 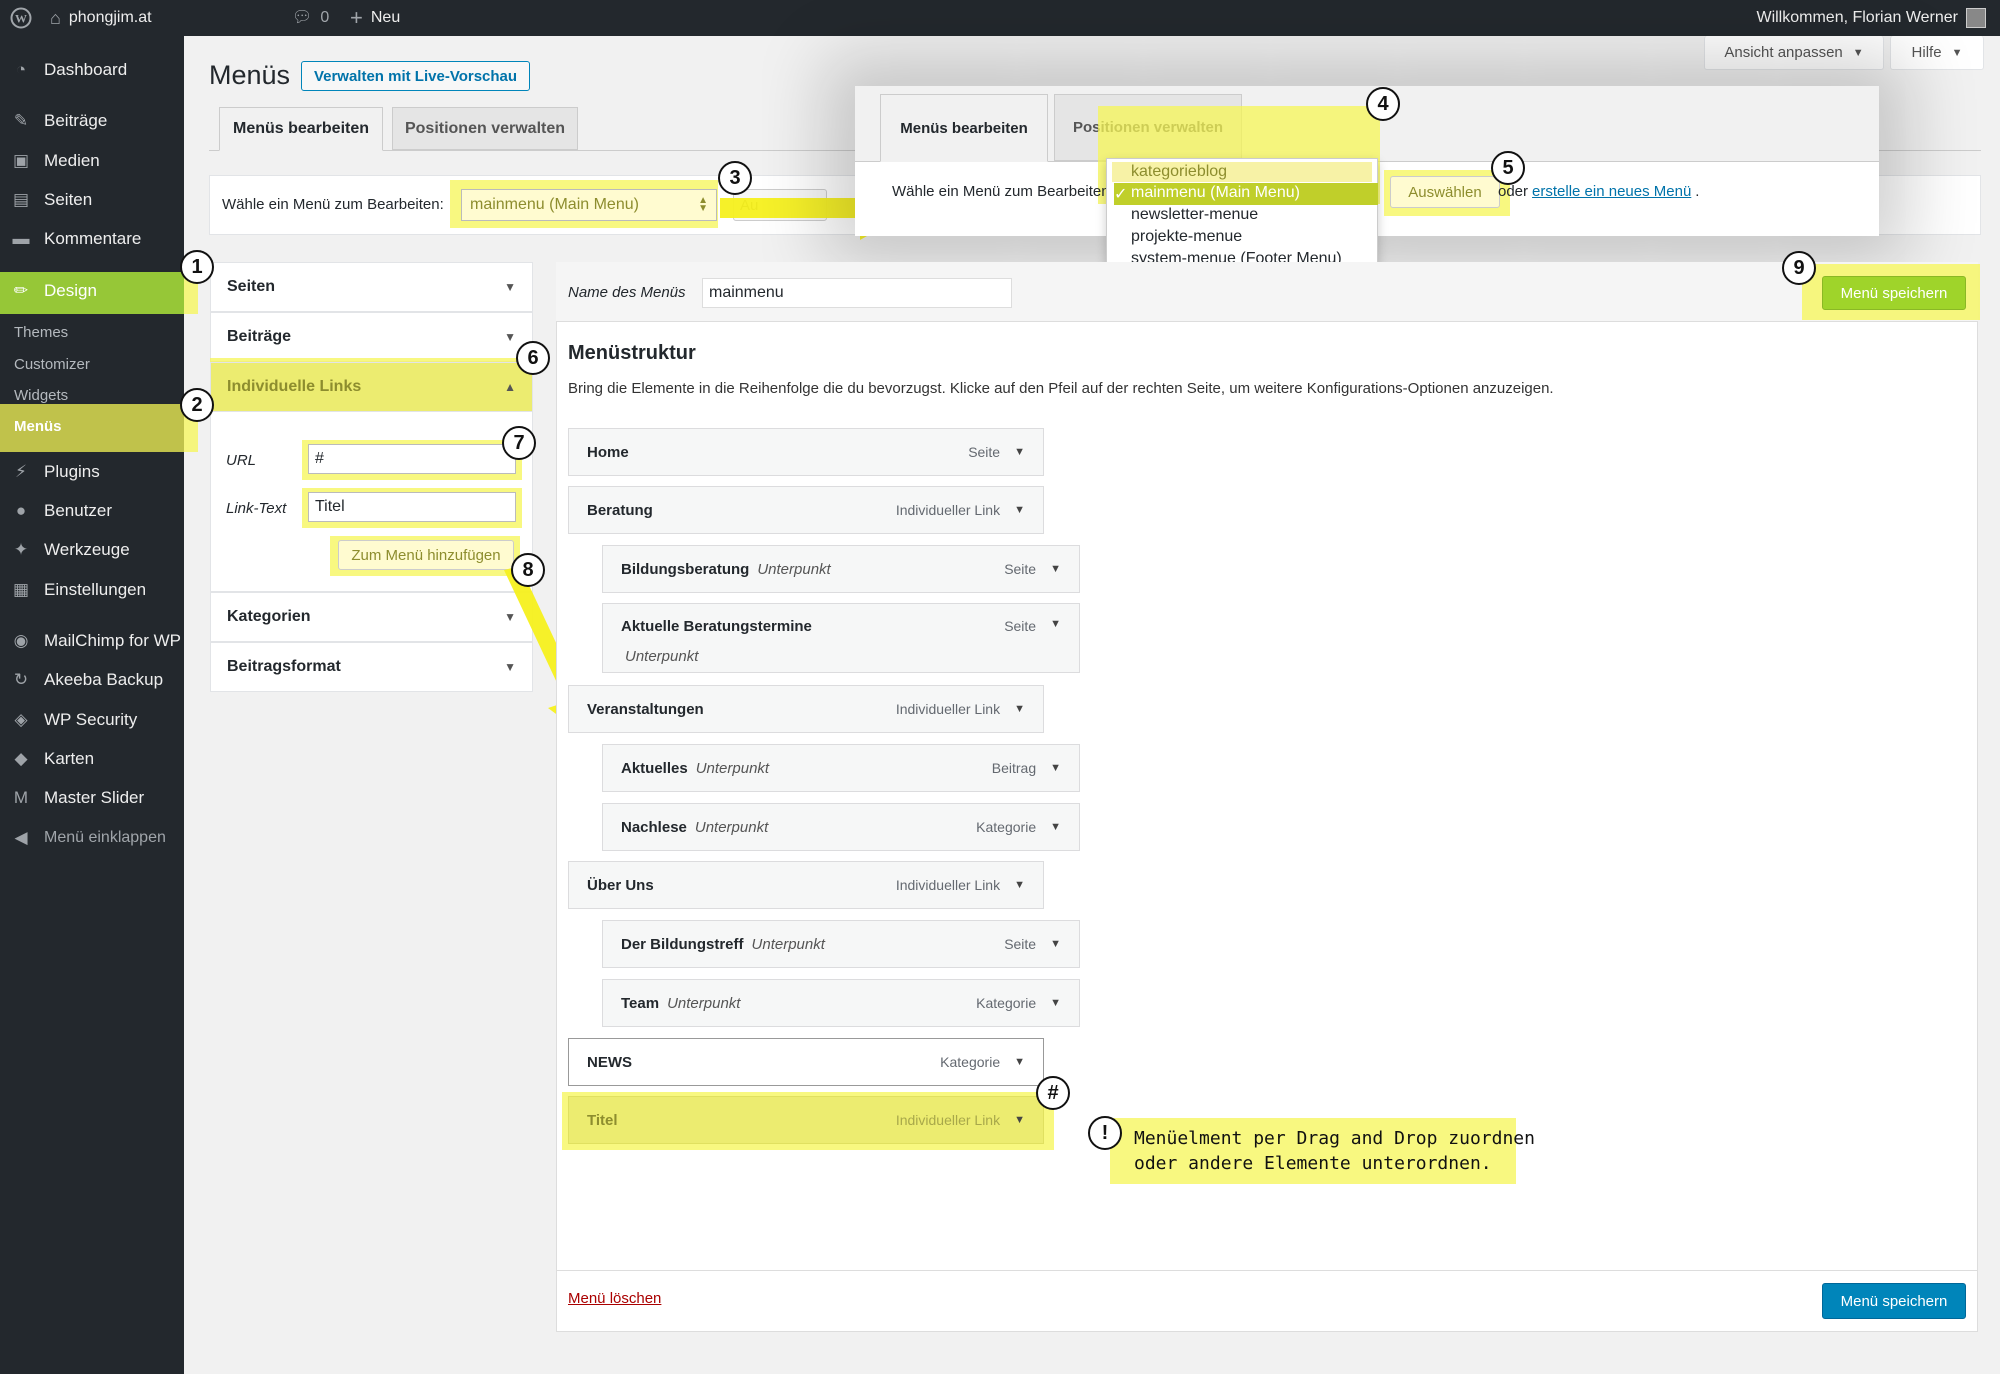 What do you see at coordinates (92, 239) in the screenshot?
I see `sidebar-item-kommentare: ▬ Kommentare` at bounding box center [92, 239].